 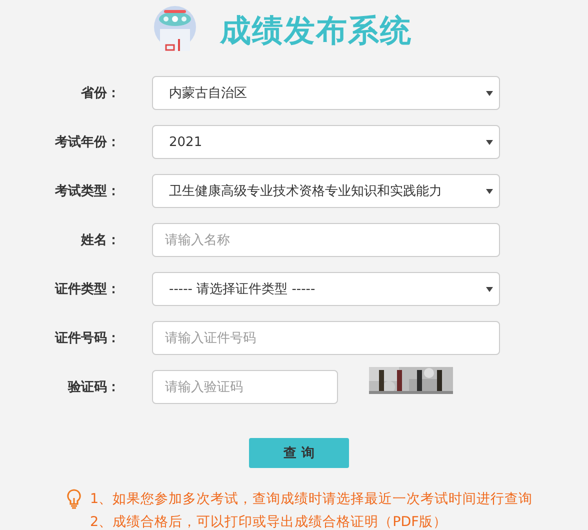 I want to click on input-field: 请输入名称, so click(x=326, y=240).